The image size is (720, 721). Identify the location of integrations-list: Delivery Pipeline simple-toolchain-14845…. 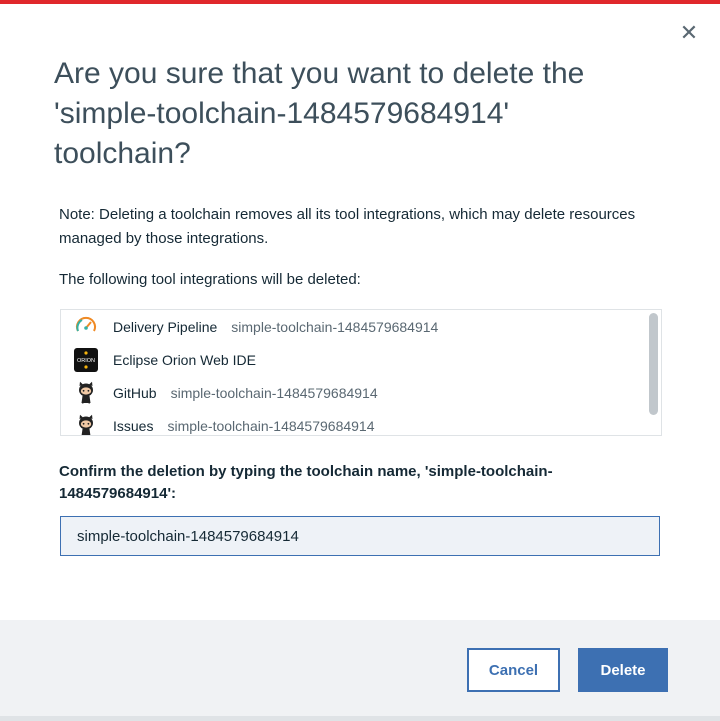
(361, 372).